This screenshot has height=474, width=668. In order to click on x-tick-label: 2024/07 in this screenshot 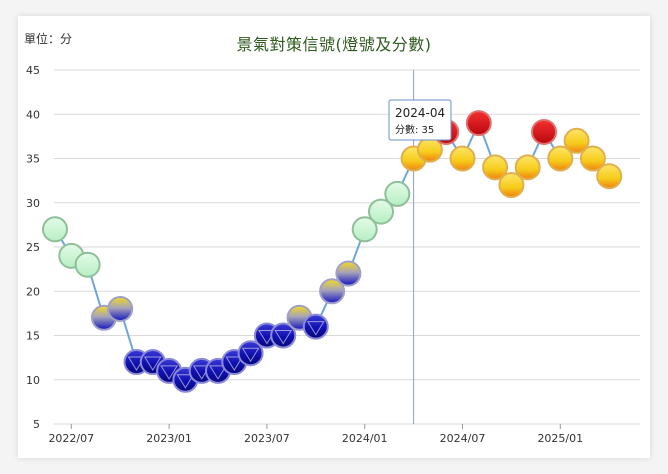, I will do `click(463, 438)`.